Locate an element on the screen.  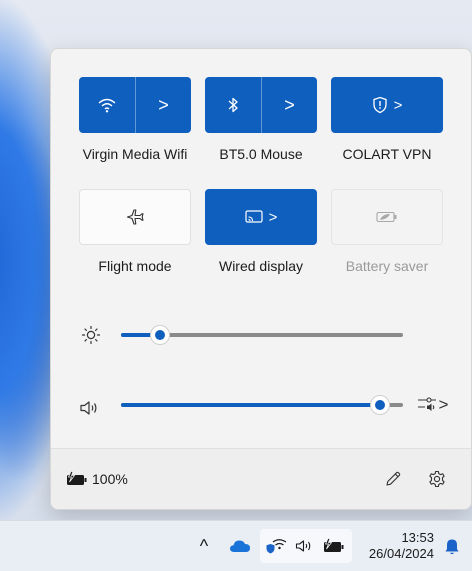
volume-mixer-button: > is located at coordinates (432, 405).